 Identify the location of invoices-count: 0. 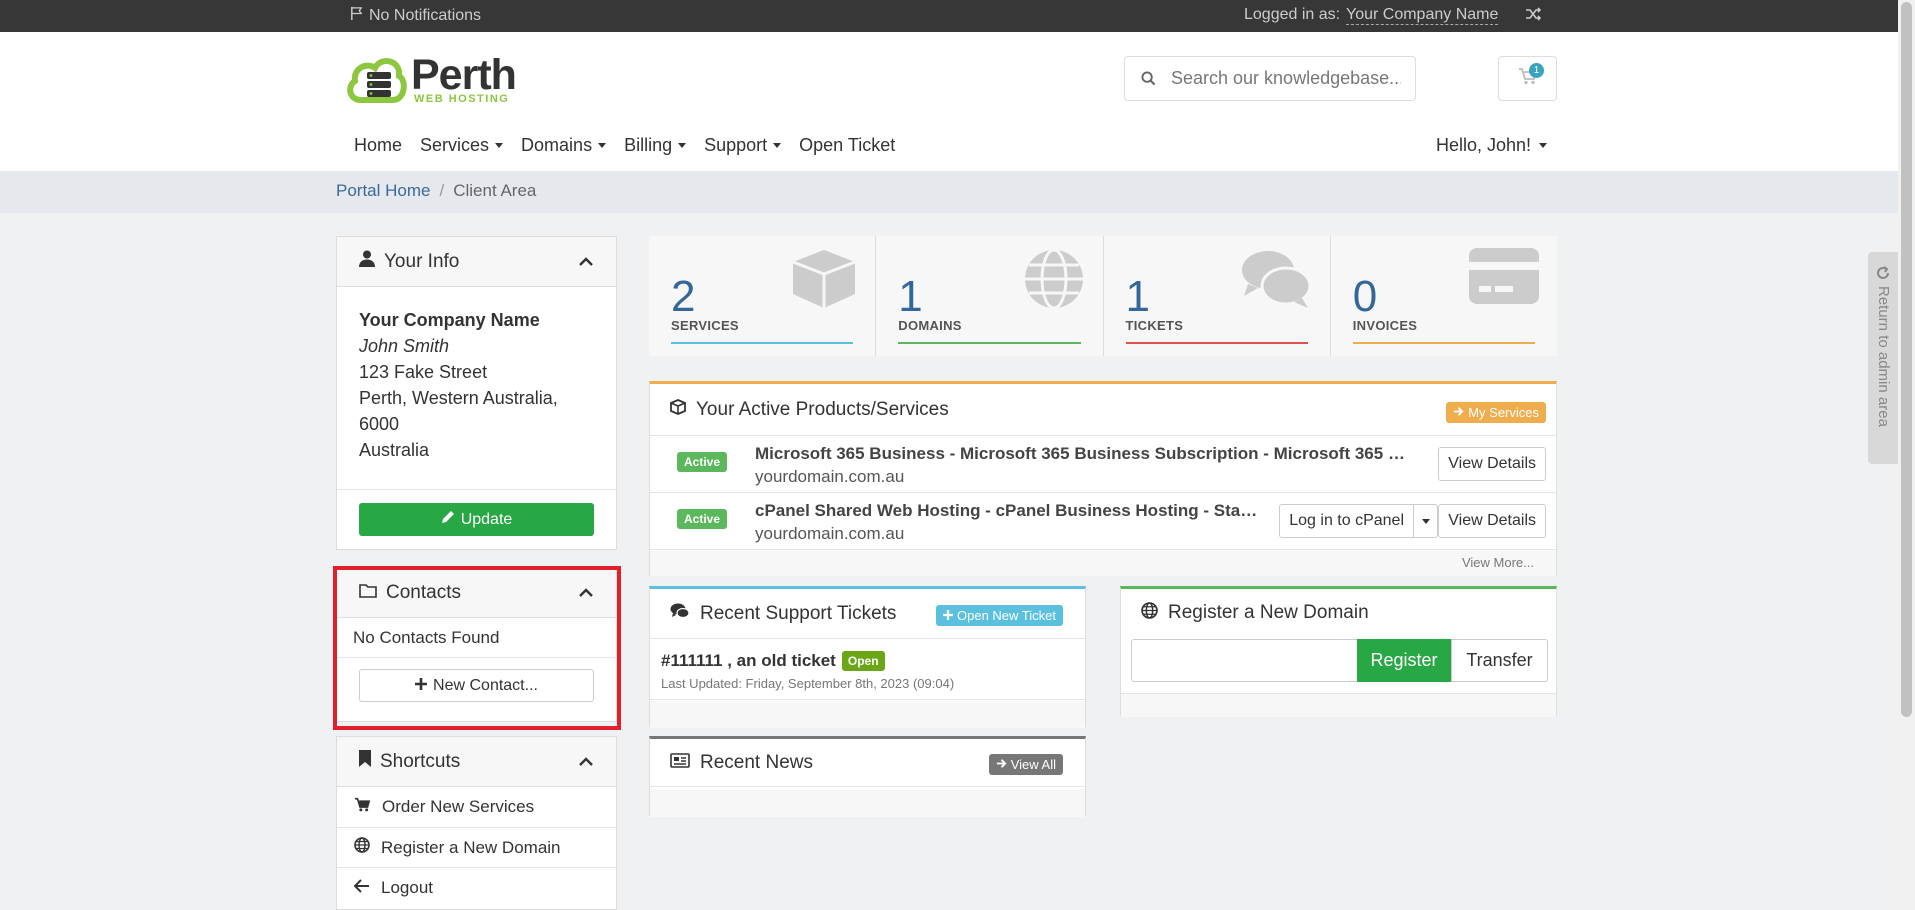
(1365, 296).